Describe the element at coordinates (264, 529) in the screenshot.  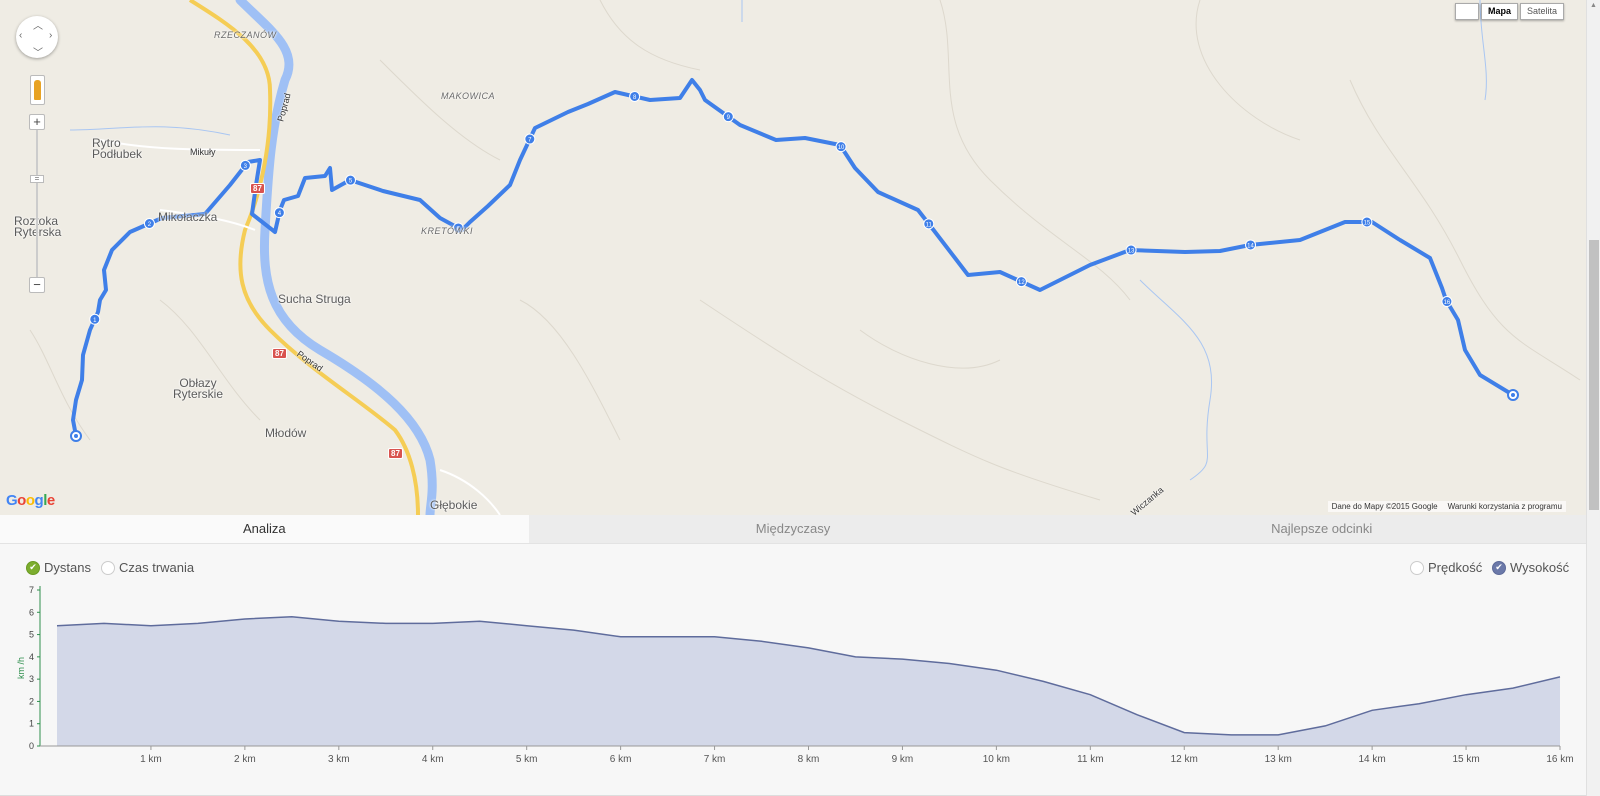
I see `tab-analysis: Analiza` at that location.